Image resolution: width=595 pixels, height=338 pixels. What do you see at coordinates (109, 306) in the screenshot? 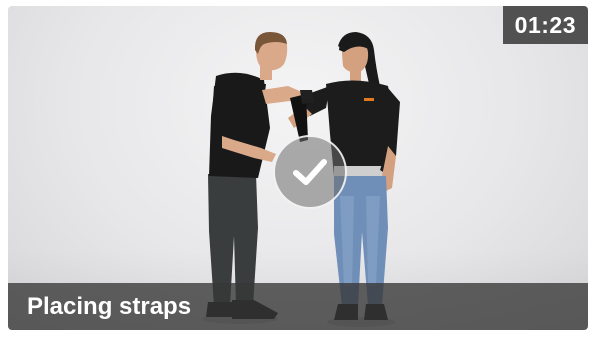
I see `video-title: Placing straps` at bounding box center [109, 306].